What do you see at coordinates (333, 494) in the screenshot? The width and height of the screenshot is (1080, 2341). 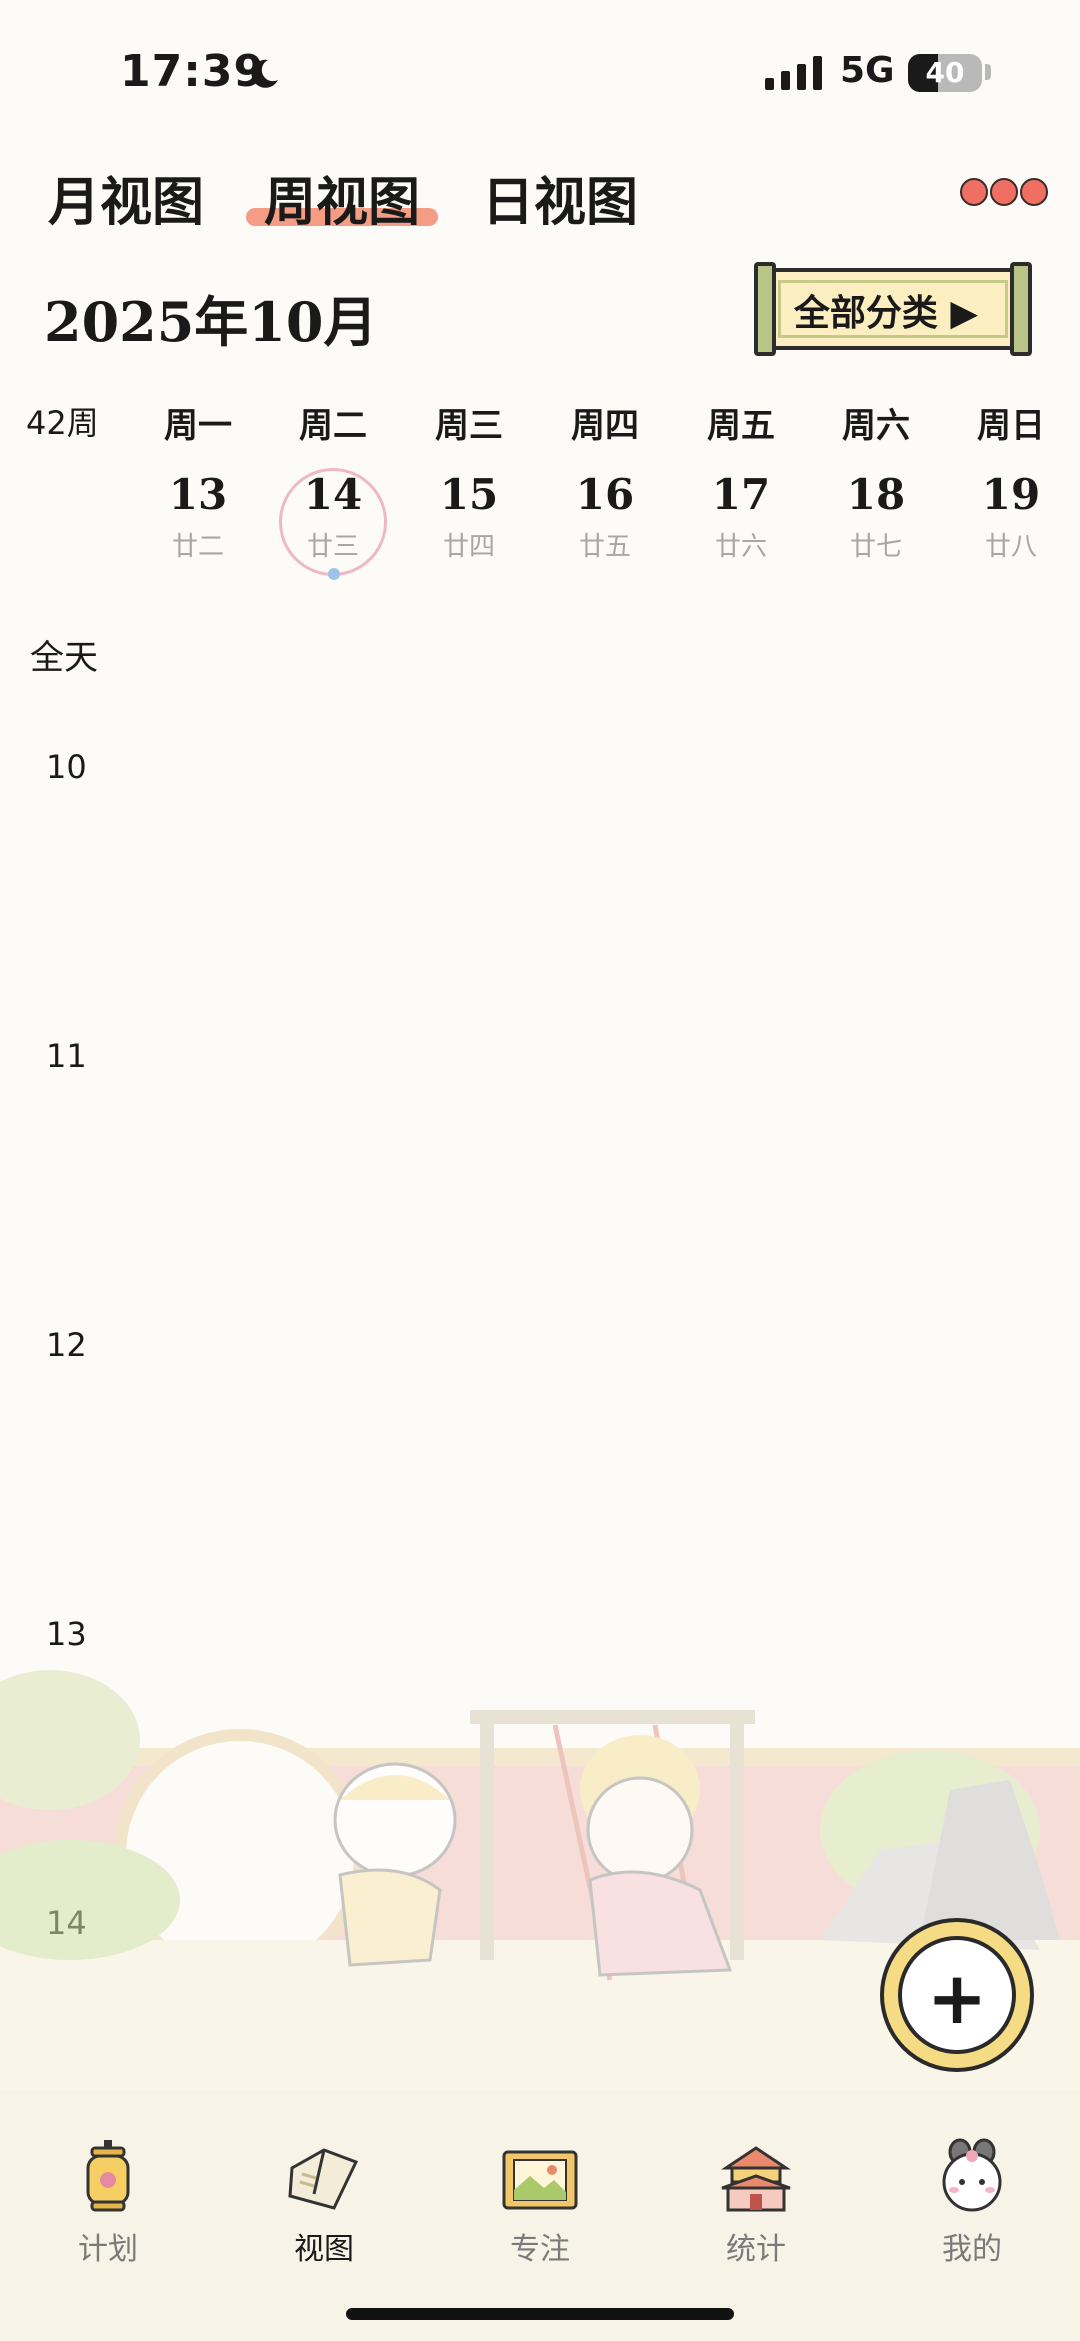 I see `day-cell-date-today: 14` at bounding box center [333, 494].